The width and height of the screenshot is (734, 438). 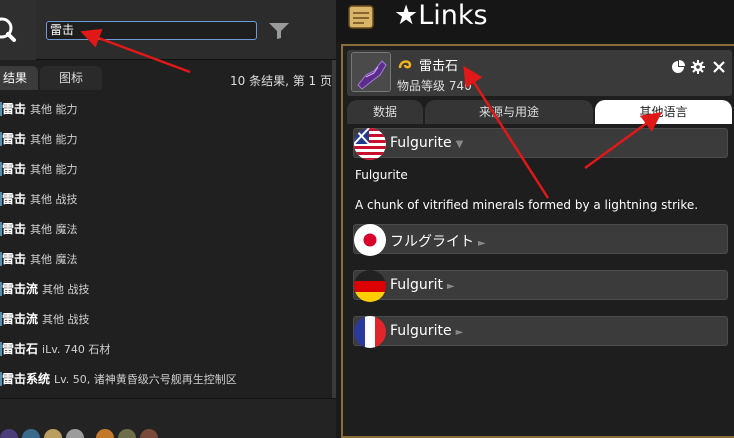 What do you see at coordinates (279, 31) in the screenshot?
I see `filter-icon` at bounding box center [279, 31].